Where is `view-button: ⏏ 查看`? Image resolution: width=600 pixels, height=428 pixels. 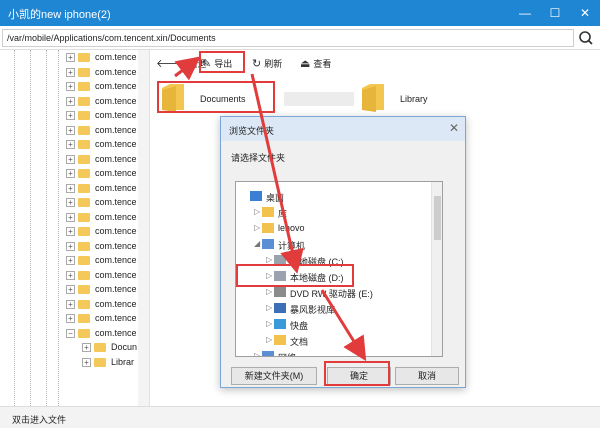
view-button: ⏏ 查看 is located at coordinates (315, 63).